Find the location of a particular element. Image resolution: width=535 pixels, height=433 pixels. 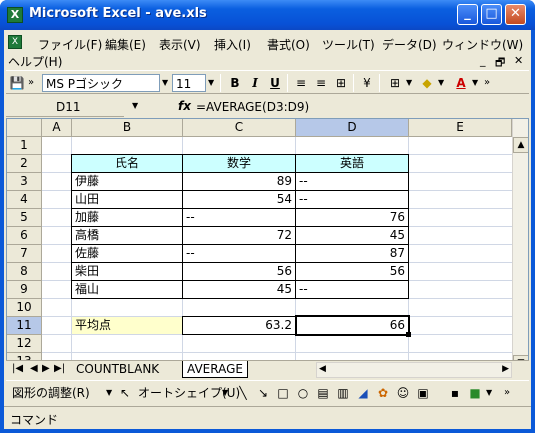

scroll-up-button: ▲ is located at coordinates (520, 145).